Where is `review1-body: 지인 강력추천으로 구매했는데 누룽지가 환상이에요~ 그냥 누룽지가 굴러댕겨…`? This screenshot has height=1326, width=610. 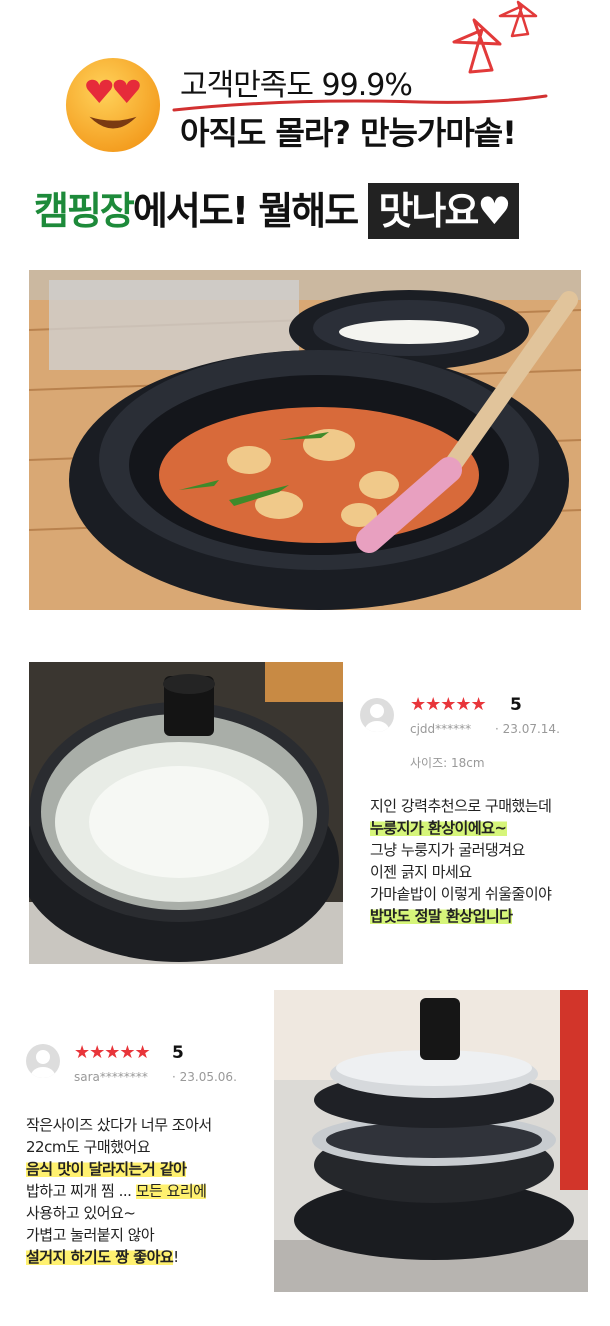 review1-body: 지인 강력추천으로 구매했는데 누룽지가 환상이에요~ 그냥 누룽지가 굴러댕겨… is located at coordinates (461, 861).